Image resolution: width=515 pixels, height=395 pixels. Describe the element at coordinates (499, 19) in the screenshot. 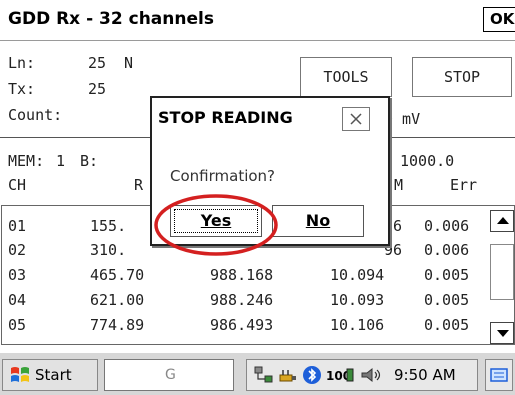

I see `ok-button: OK` at that location.